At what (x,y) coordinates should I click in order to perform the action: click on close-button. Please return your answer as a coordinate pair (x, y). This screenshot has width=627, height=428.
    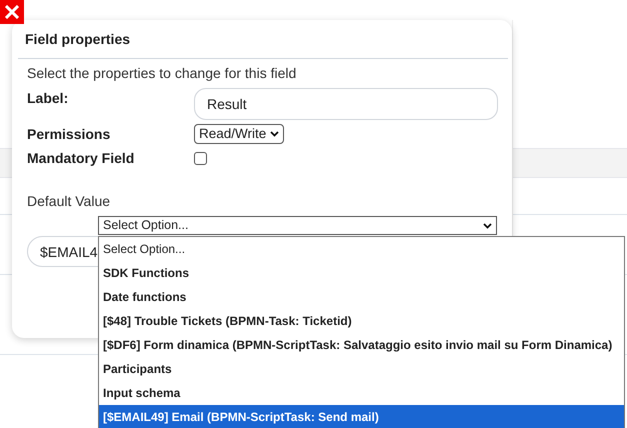
    Looking at the image, I should click on (12, 12).